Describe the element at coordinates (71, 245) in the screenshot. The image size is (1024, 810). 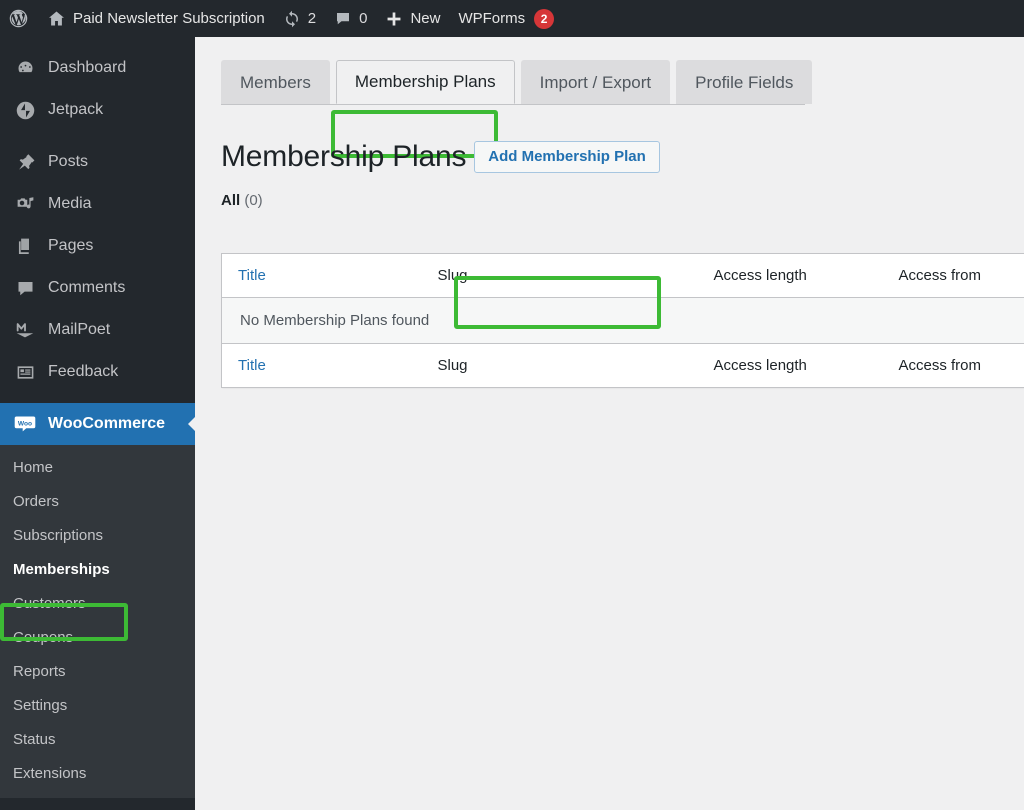
I see `sidebar-item-label: Pages` at that location.